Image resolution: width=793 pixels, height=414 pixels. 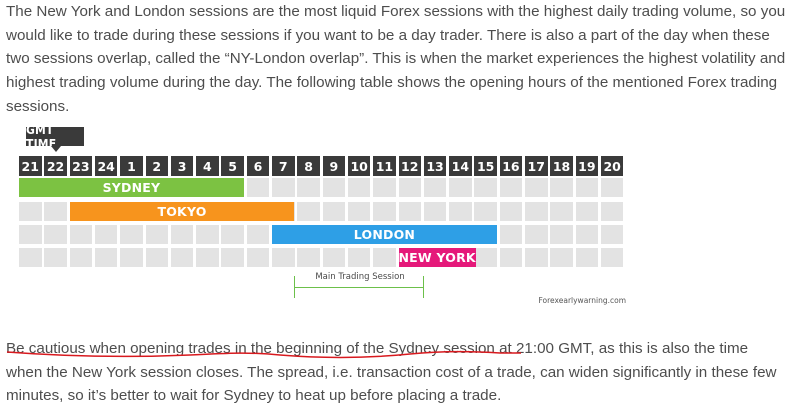 What do you see at coordinates (263, 354) in the screenshot?
I see `red-underline-annotation` at bounding box center [263, 354].